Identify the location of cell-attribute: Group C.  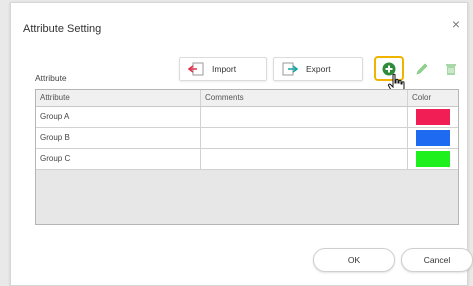
(118, 159).